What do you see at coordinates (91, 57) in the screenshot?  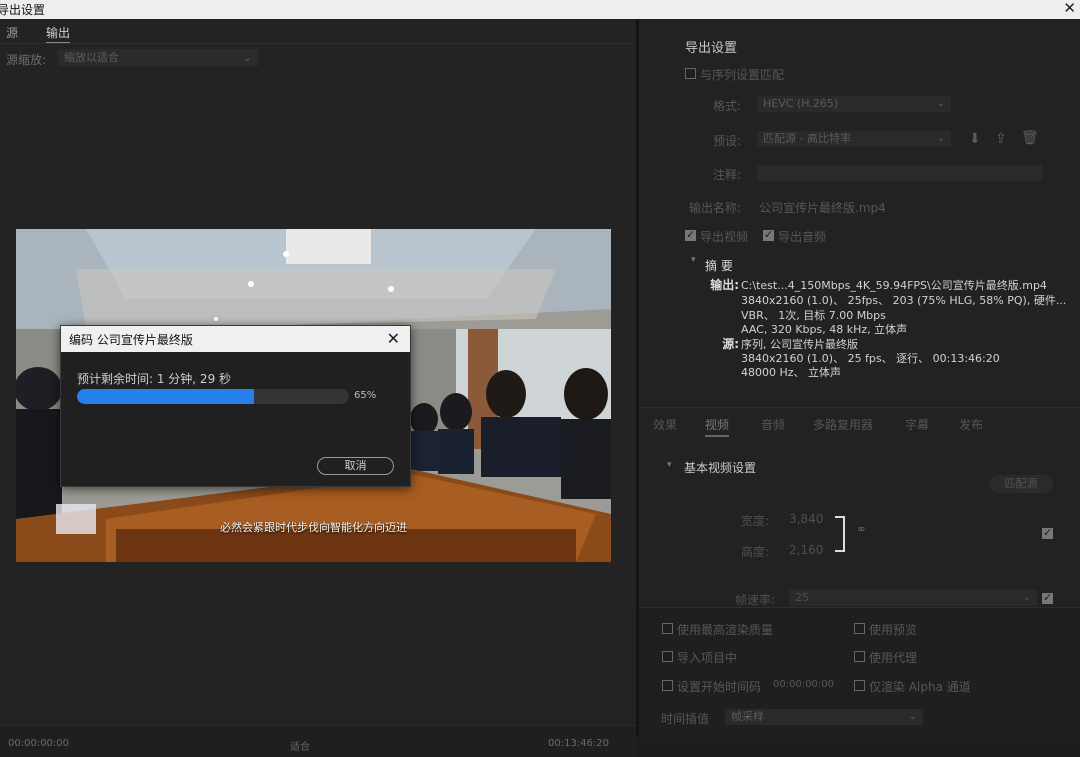 I see `source-scaling-value: 缩放以适合` at bounding box center [91, 57].